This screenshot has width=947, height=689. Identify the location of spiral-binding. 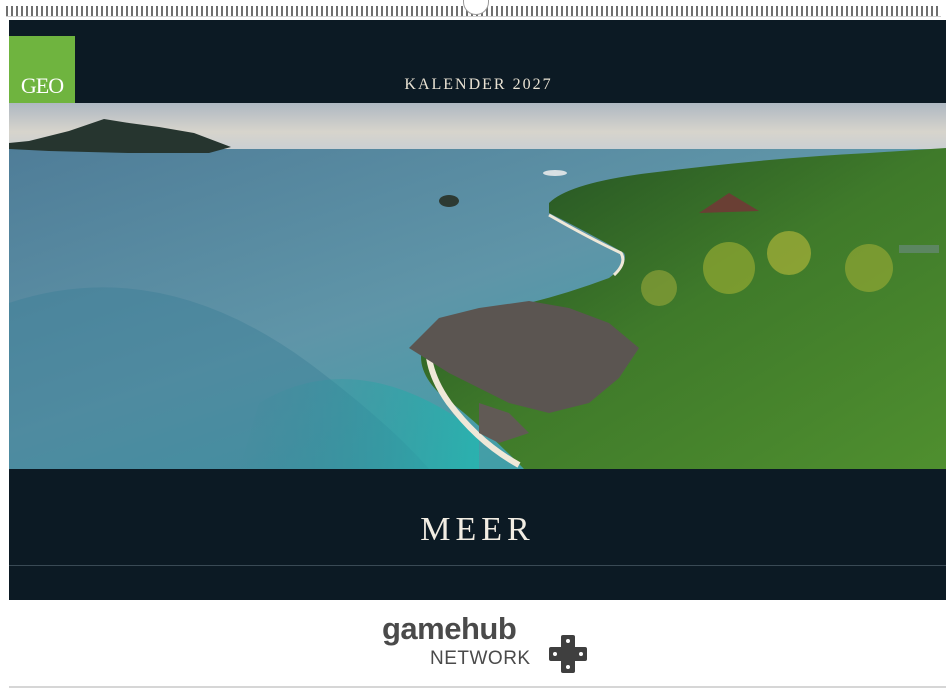
(473, 10).